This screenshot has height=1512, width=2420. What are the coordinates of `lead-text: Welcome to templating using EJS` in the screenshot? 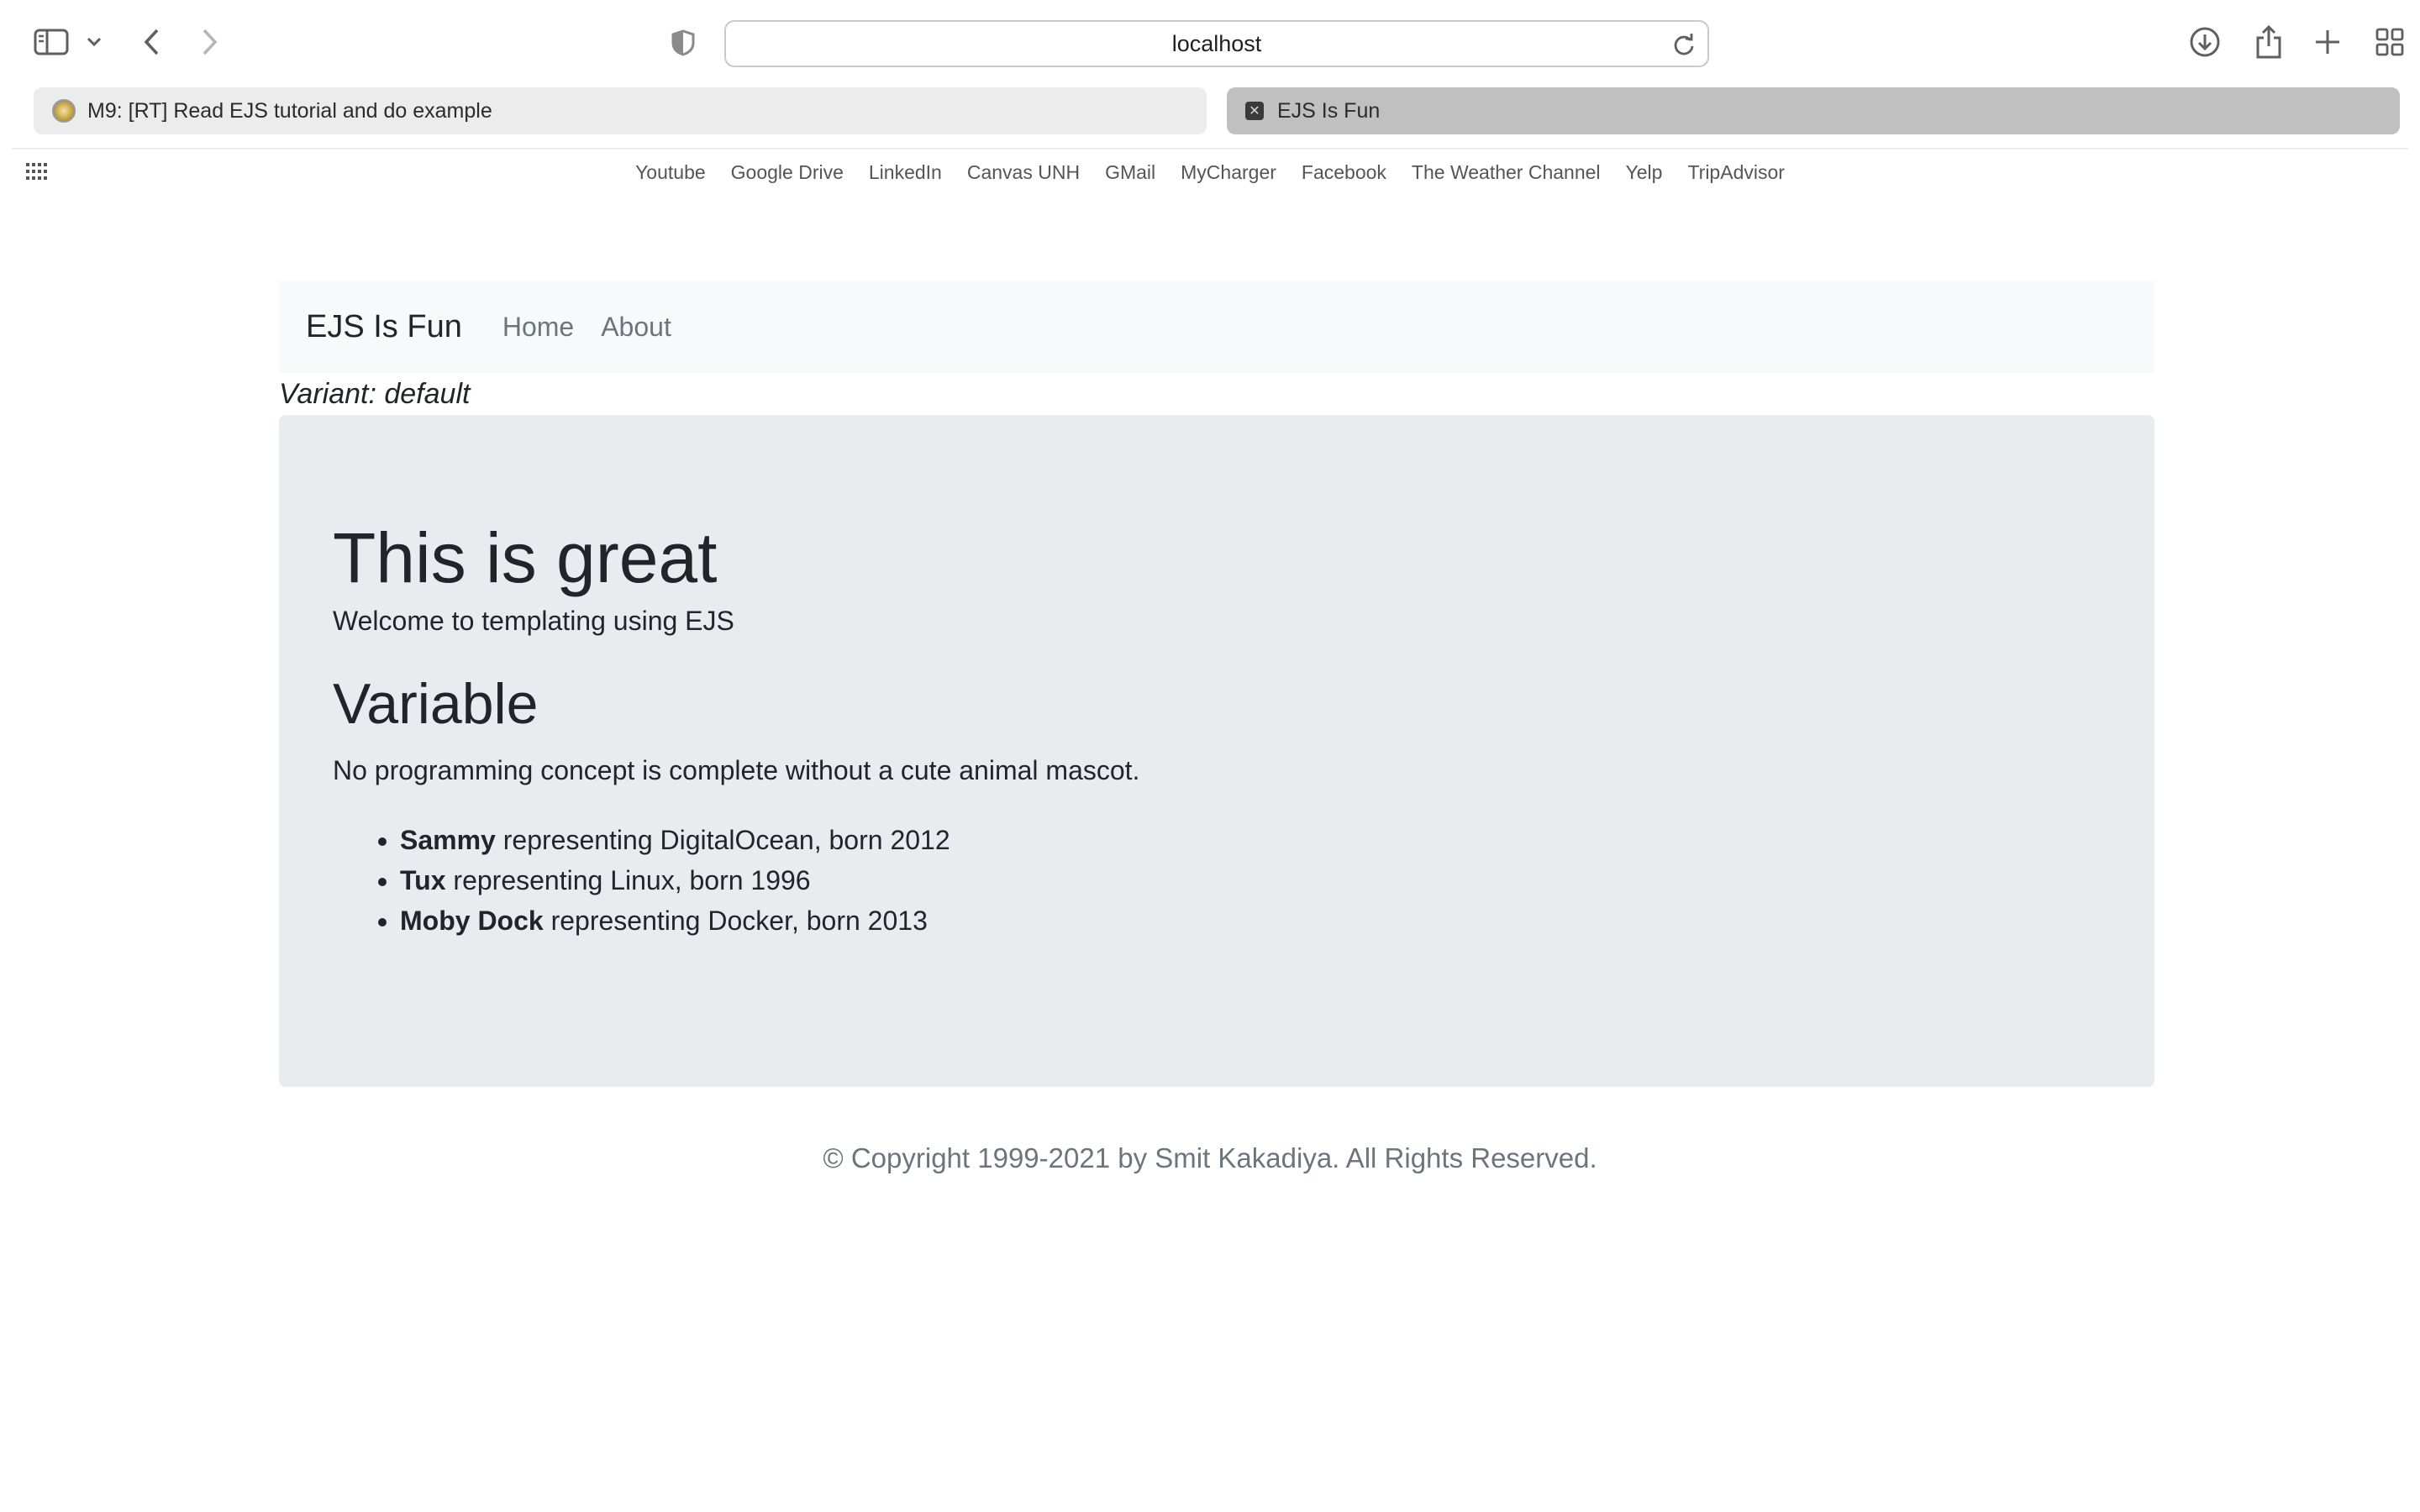 It's located at (533, 620).